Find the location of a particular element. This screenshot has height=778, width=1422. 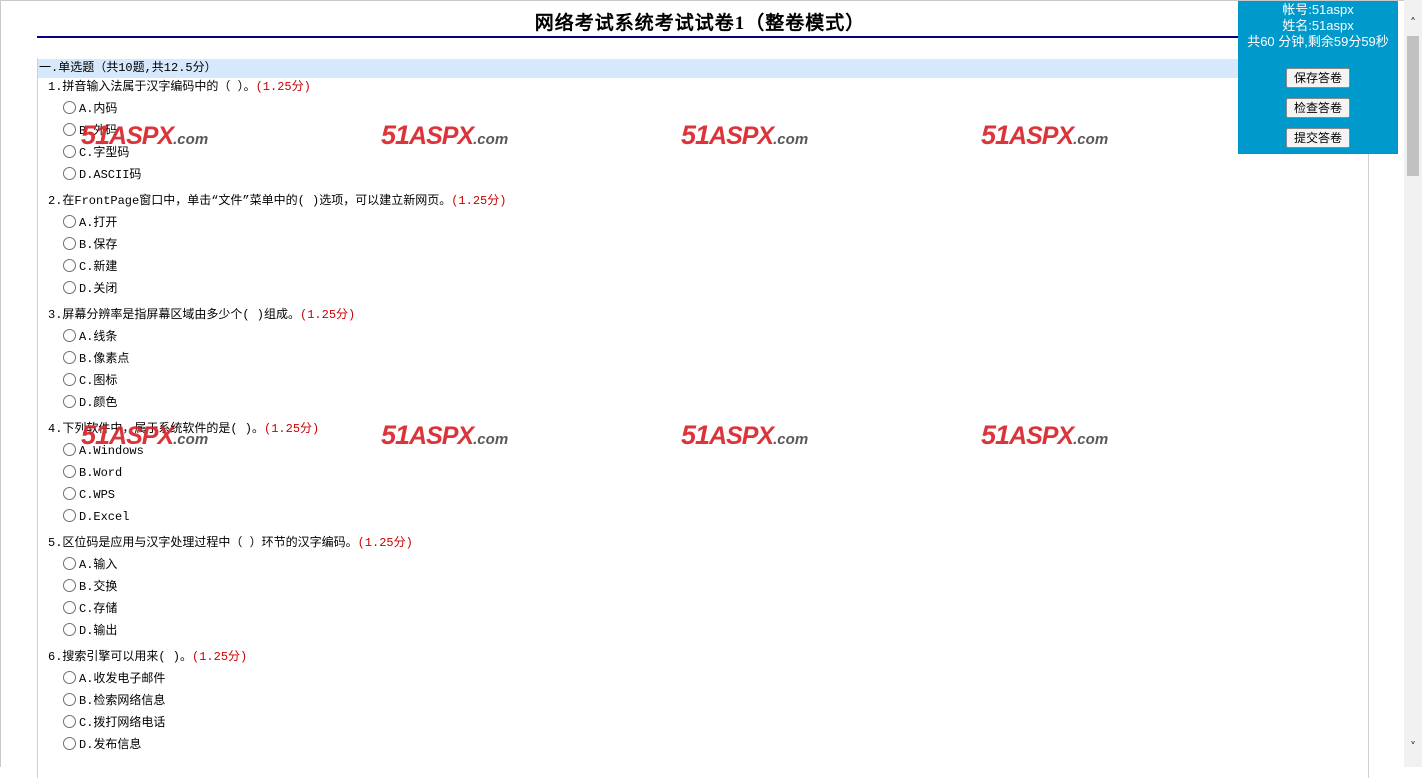

option-2a: A.打开 is located at coordinates (90, 223).